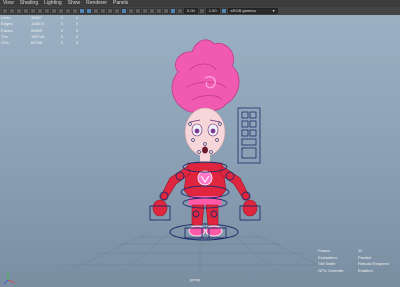 Image resolution: width=400 pixels, height=287 pixels. What do you see at coordinates (249, 135) in the screenshot?
I see `face-rig-panel` at bounding box center [249, 135].